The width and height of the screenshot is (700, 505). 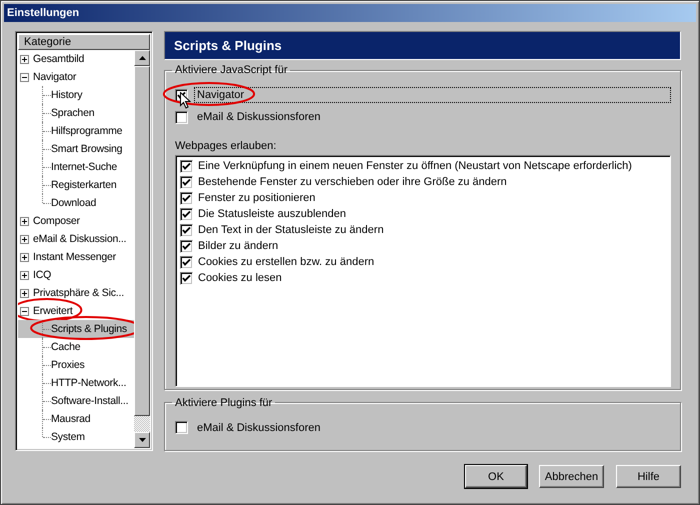 What do you see at coordinates (43, 13) in the screenshot?
I see `window-title: Einstellungen` at bounding box center [43, 13].